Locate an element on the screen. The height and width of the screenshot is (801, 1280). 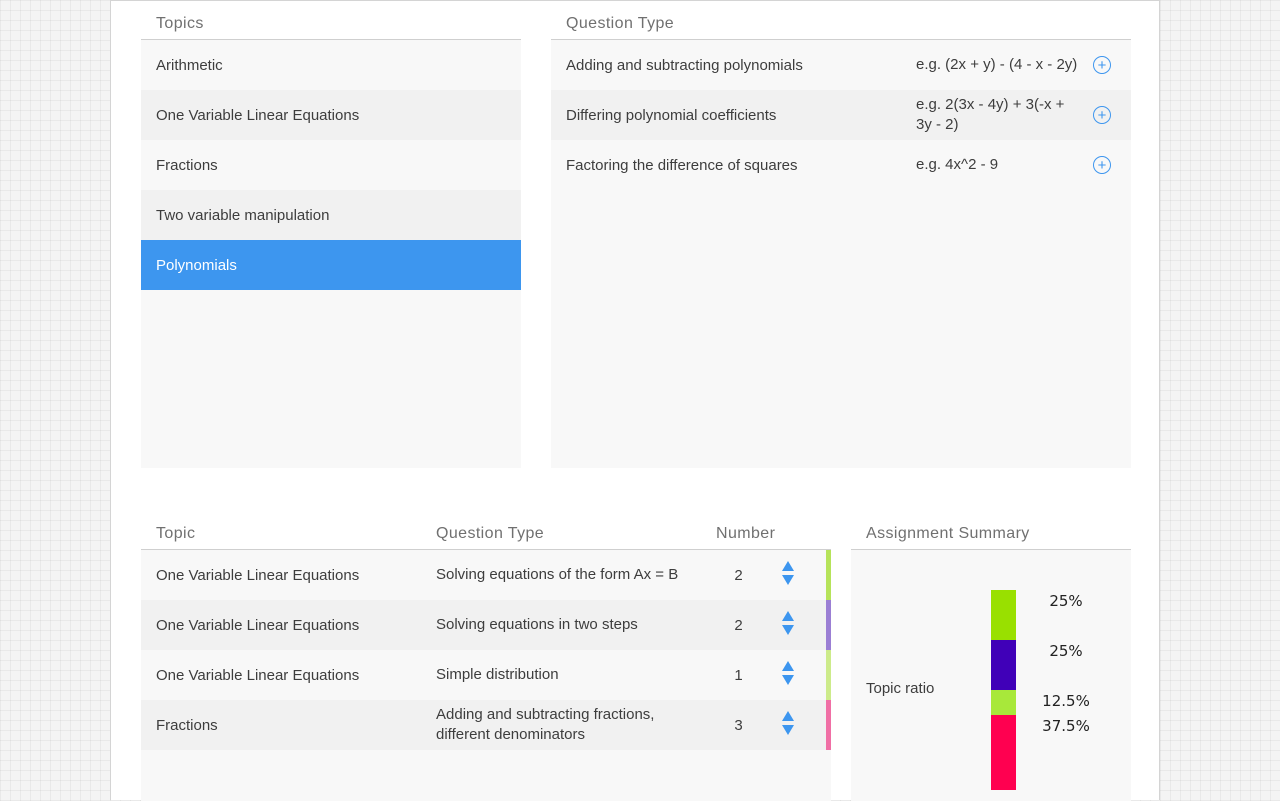
row-topic: Fractions is located at coordinates (187, 725).